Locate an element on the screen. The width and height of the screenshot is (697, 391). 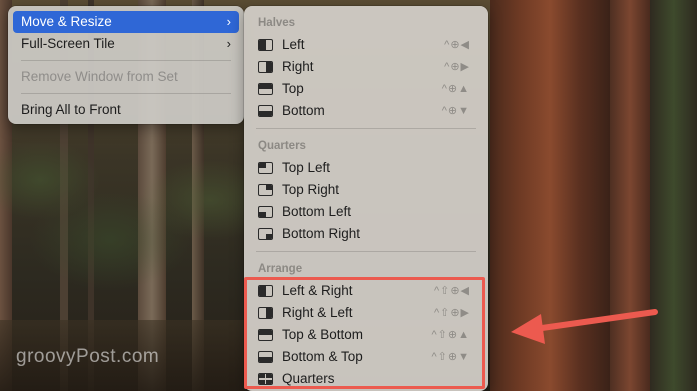
menu-item-label: Remove Window from Set is located at coordinates (99, 76).